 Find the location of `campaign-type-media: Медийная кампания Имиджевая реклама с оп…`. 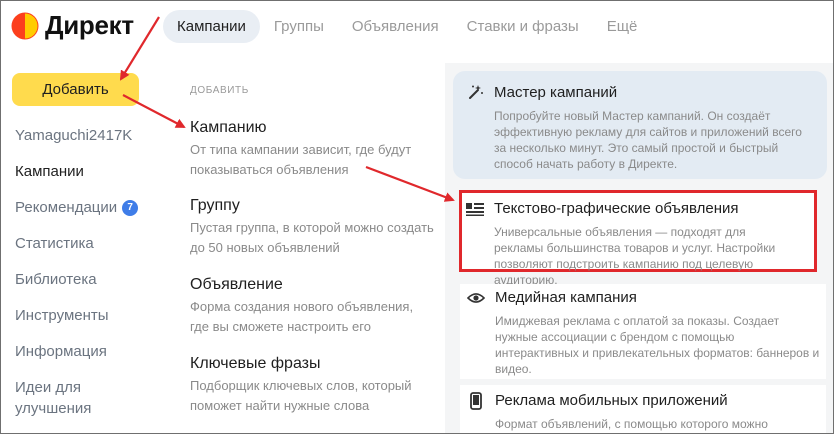

campaign-type-media: Медийная кампания Имиджевая реклама с оп… is located at coordinates (643, 331).